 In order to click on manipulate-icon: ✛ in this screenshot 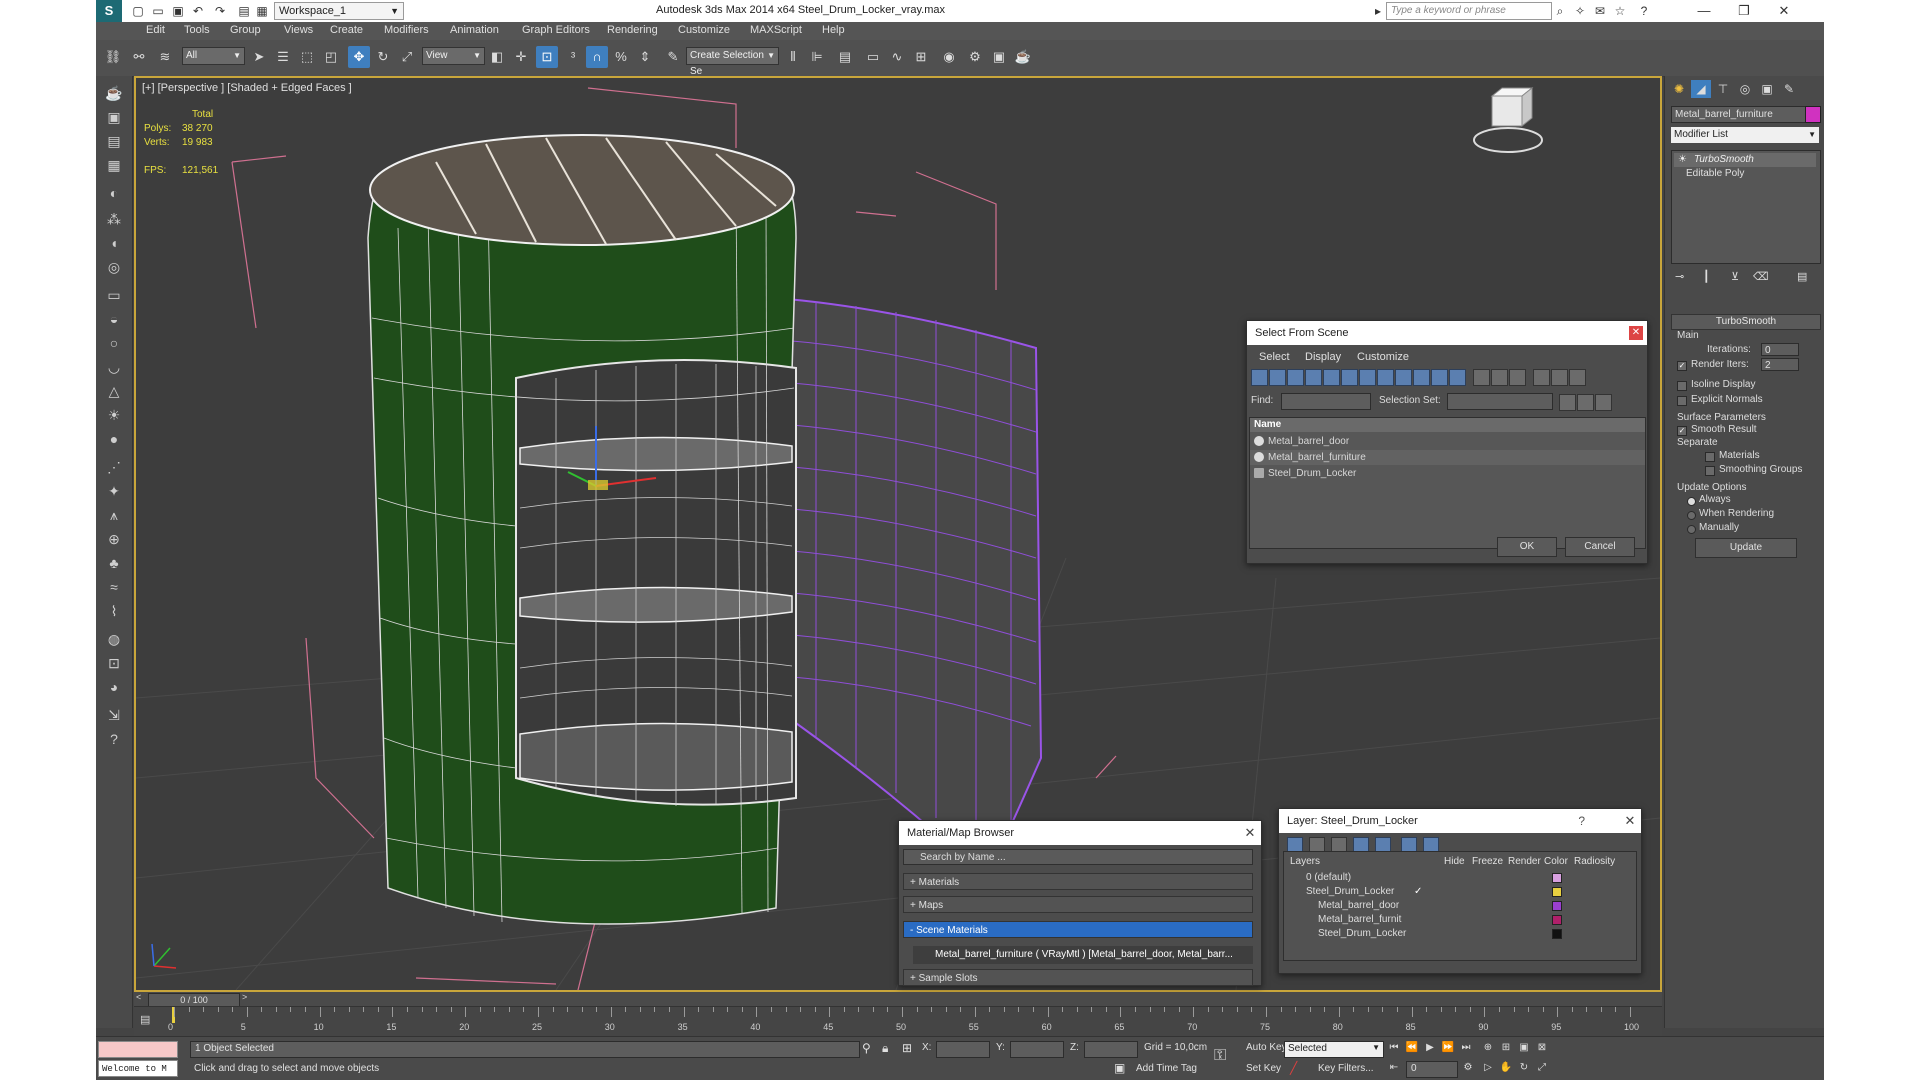, I will do `click(521, 57)`.